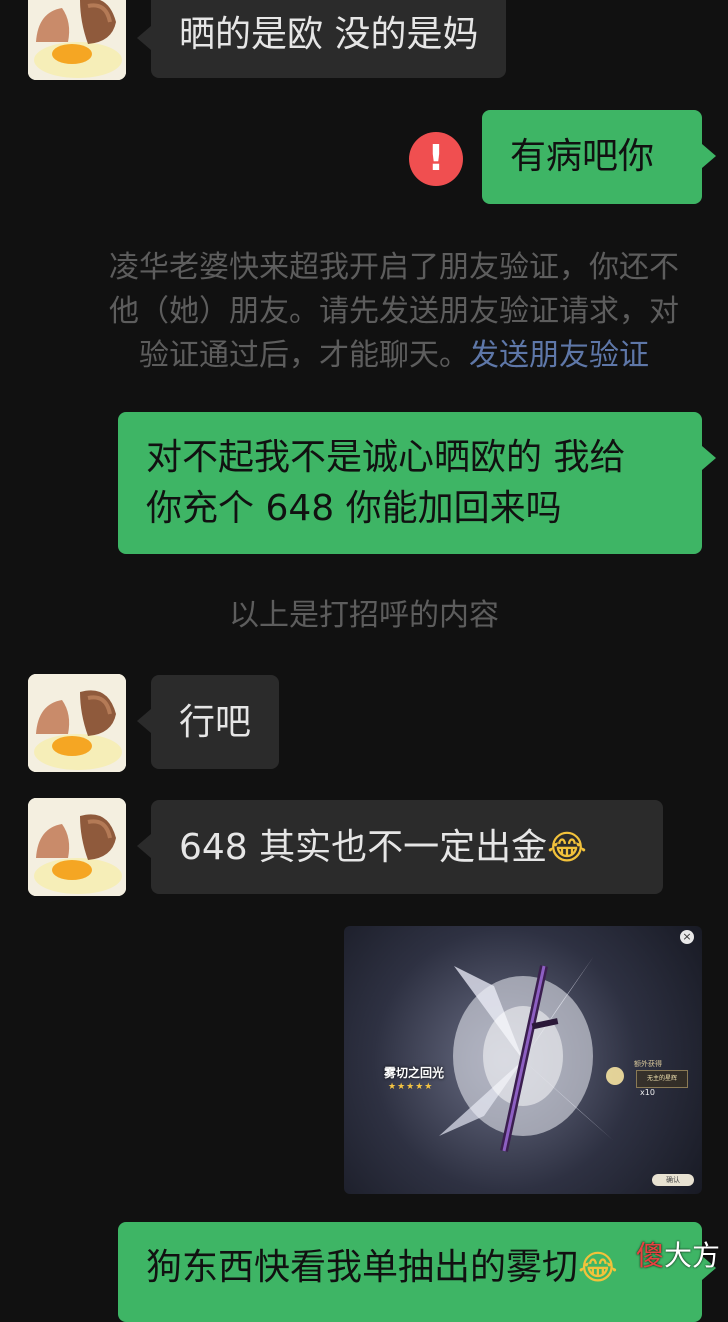 The height and width of the screenshot is (1322, 728). What do you see at coordinates (411, 1087) in the screenshot?
I see `rarity-stars: ★★★★★` at bounding box center [411, 1087].